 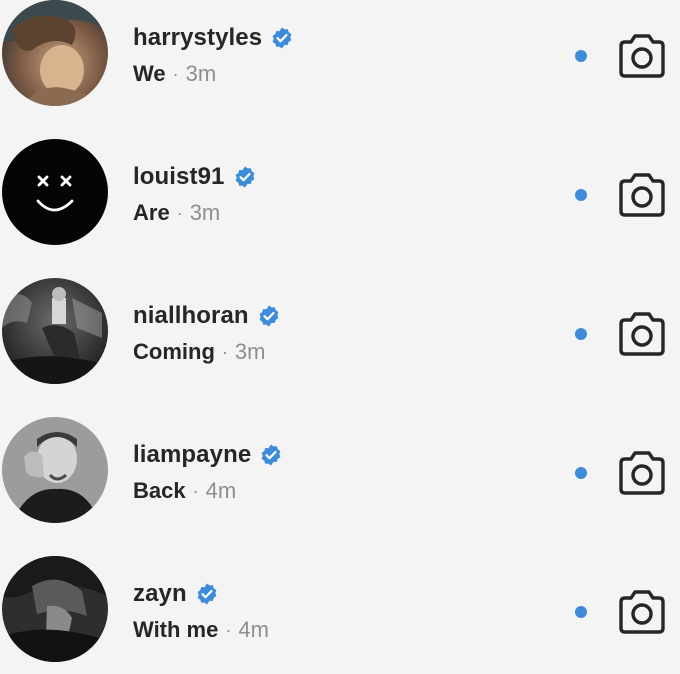 I want to click on message-preview: Back, so click(x=159, y=490).